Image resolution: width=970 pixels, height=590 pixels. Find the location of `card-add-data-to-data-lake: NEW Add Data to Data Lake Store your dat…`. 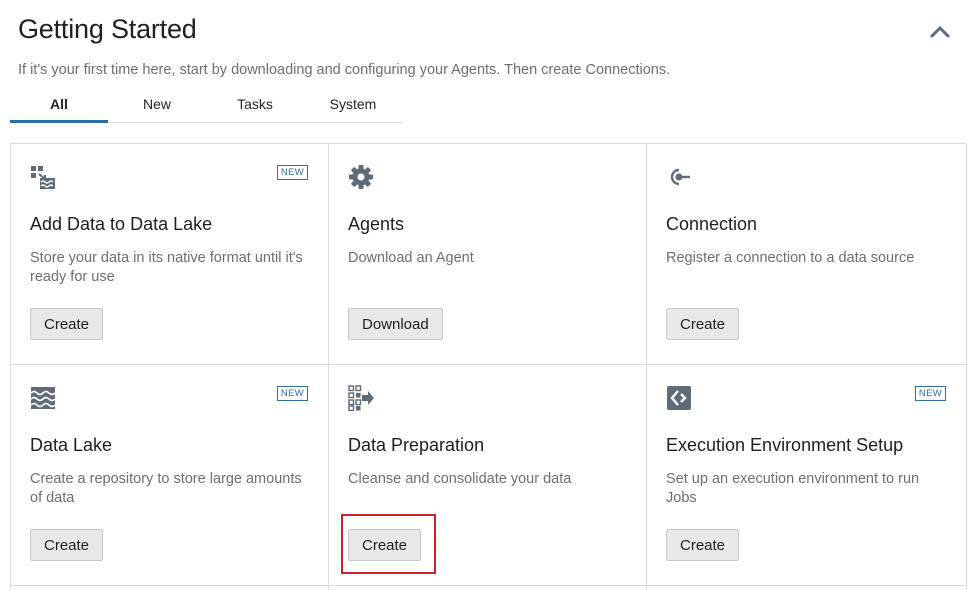

card-add-data-to-data-lake: NEW Add Data to Data Lake Store your dat… is located at coordinates (170, 254).